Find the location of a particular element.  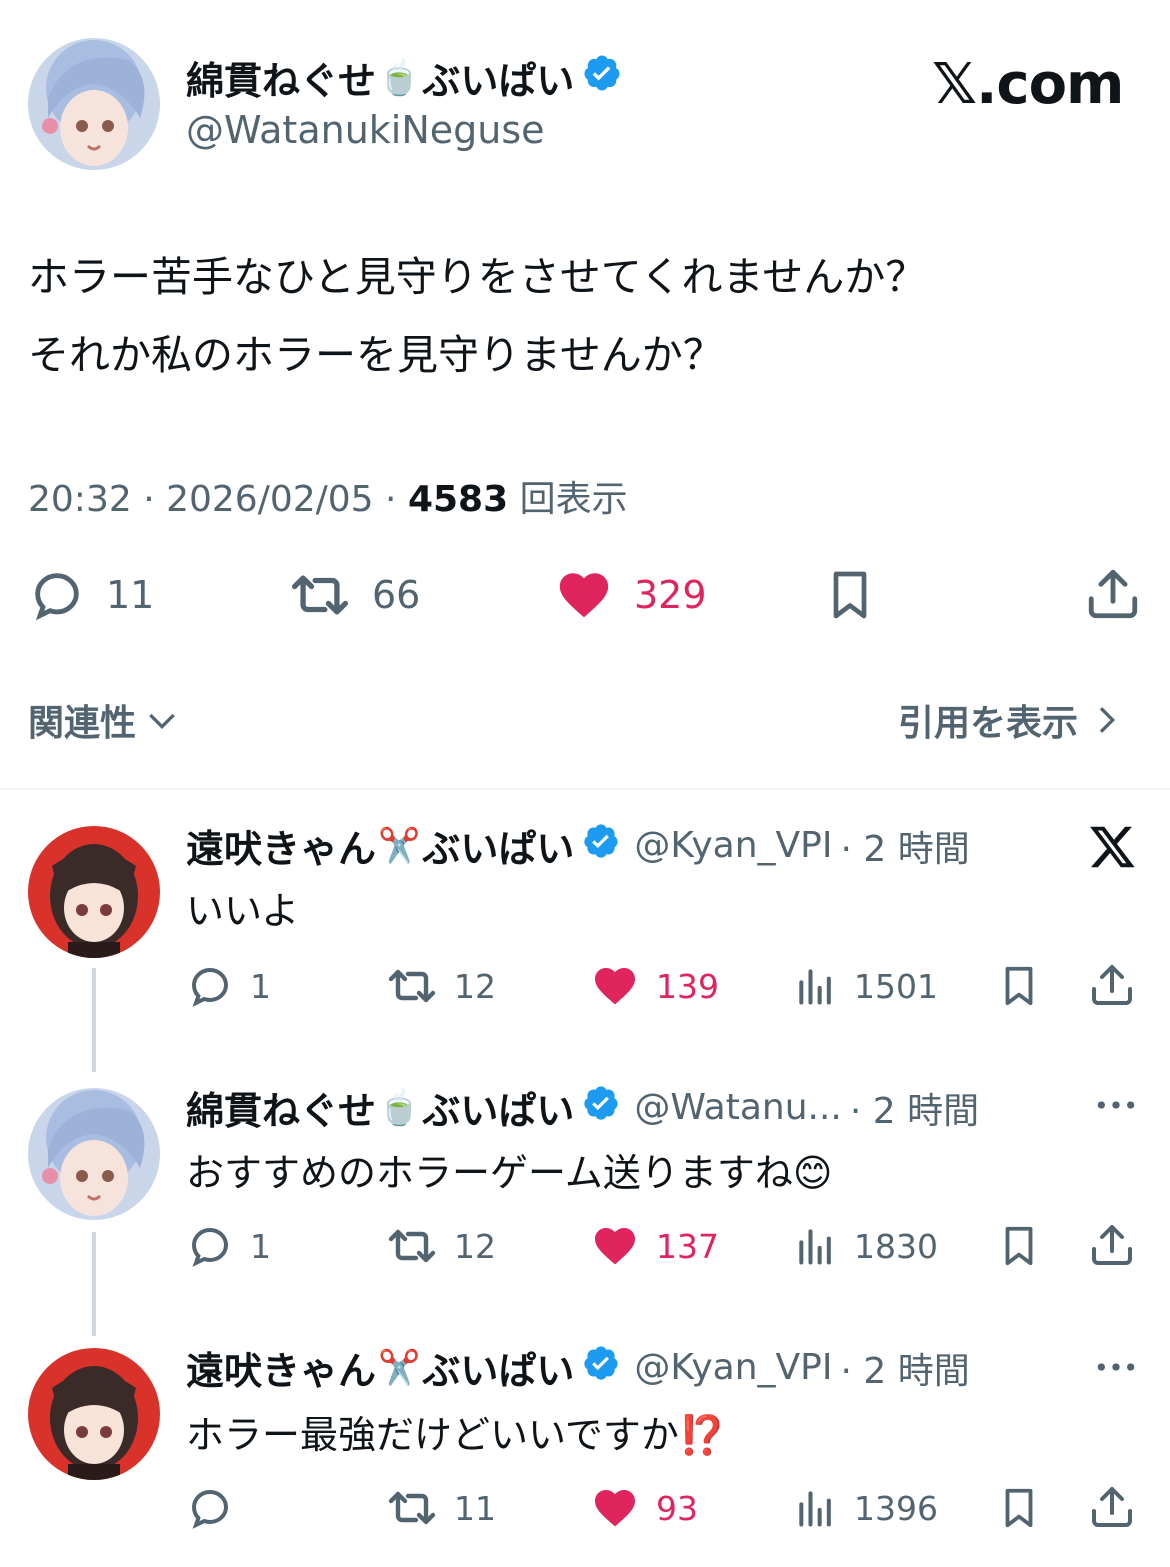

views-count: 1396 is located at coordinates (896, 1508).